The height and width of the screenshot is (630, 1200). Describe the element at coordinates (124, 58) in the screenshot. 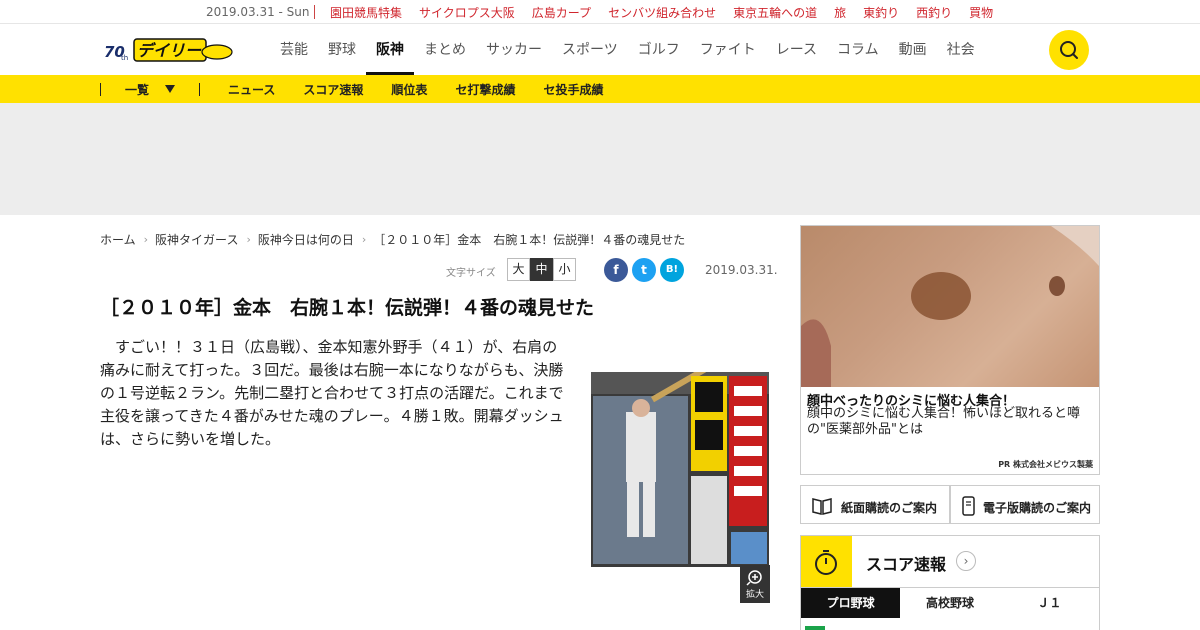

I see `svg-text: th` at that location.